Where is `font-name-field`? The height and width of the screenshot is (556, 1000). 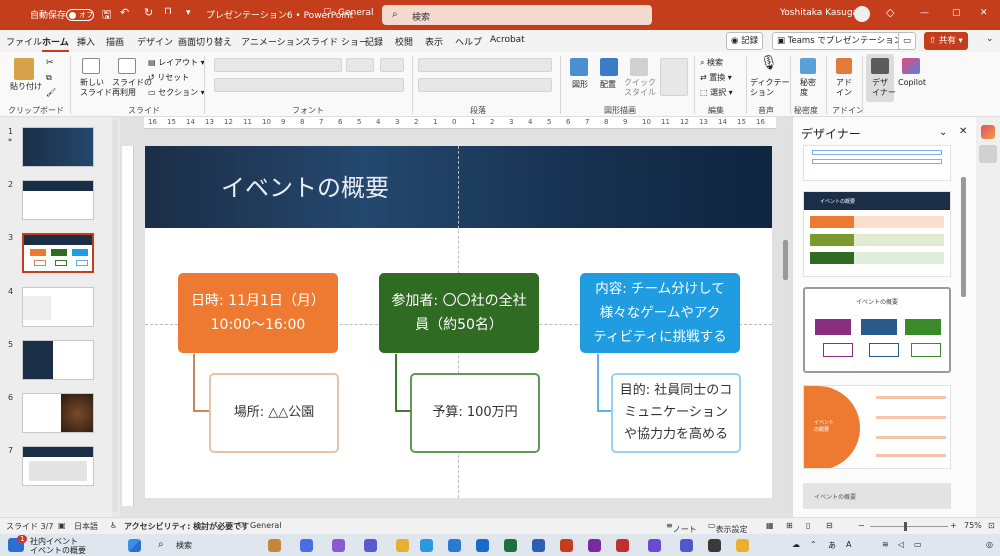
font-name-field is located at coordinates (278, 65).